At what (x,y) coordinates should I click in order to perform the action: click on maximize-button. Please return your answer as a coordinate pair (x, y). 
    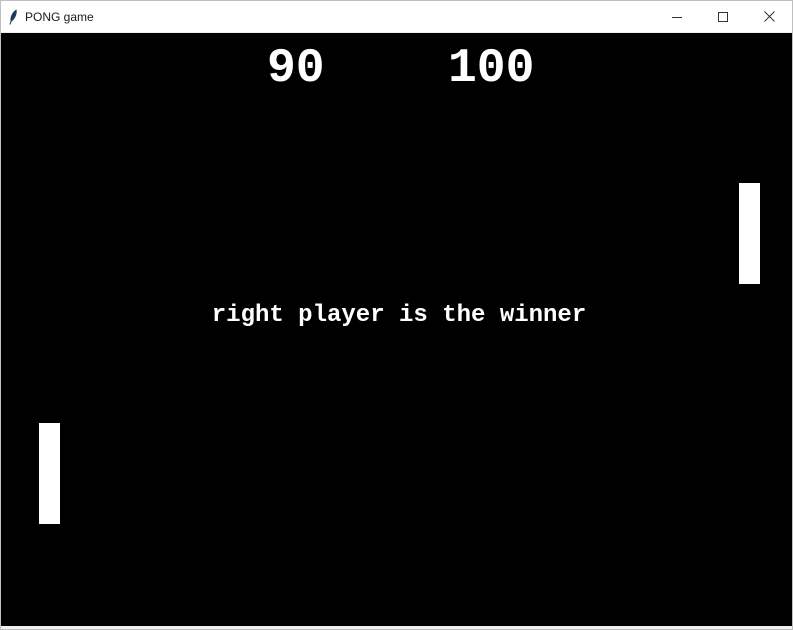
    Looking at the image, I should click on (723, 16).